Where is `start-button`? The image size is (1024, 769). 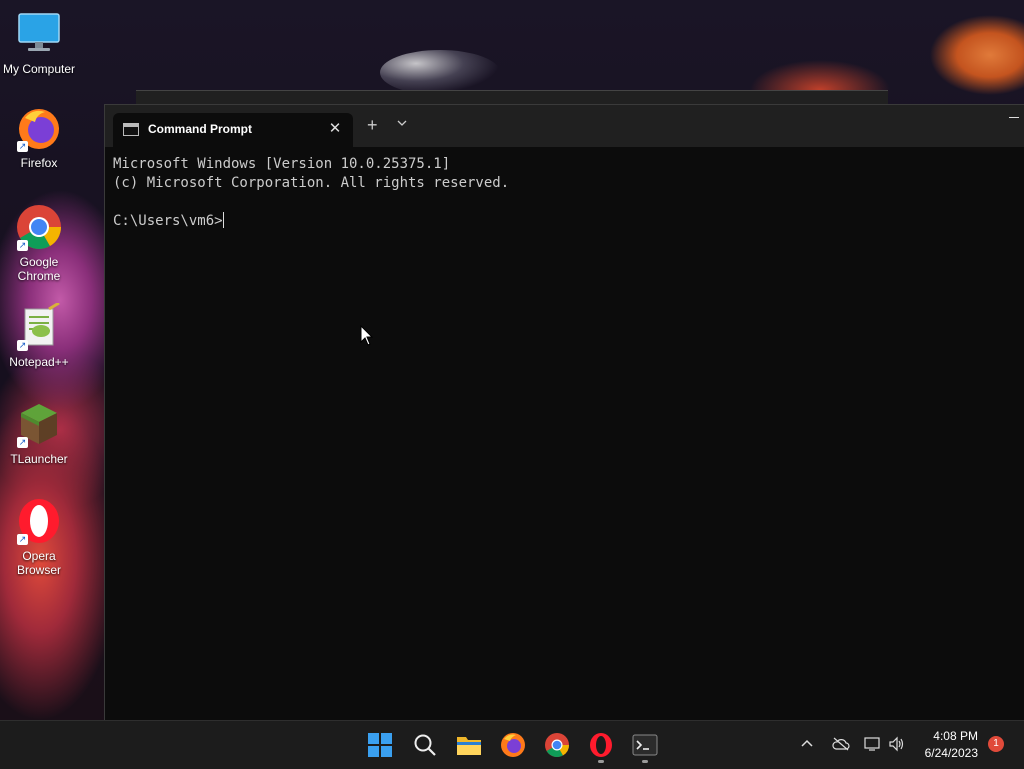 start-button is located at coordinates (380, 745).